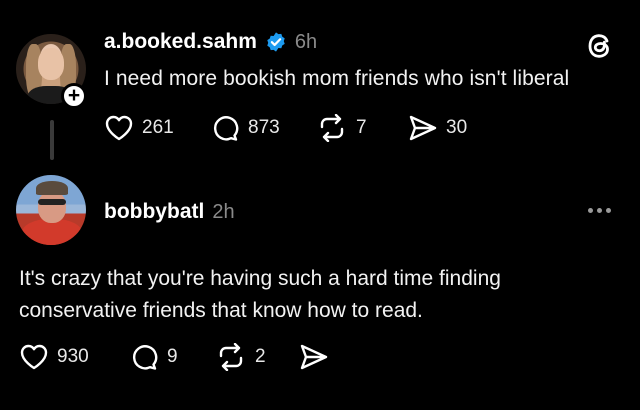 The height and width of the screenshot is (410, 640). I want to click on thread-connector-line, so click(52, 140).